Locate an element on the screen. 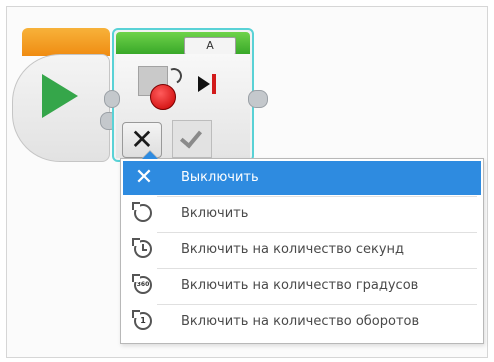 This screenshot has width=494, height=362. menu-item-off: ✕ Выключить is located at coordinates (302, 178).